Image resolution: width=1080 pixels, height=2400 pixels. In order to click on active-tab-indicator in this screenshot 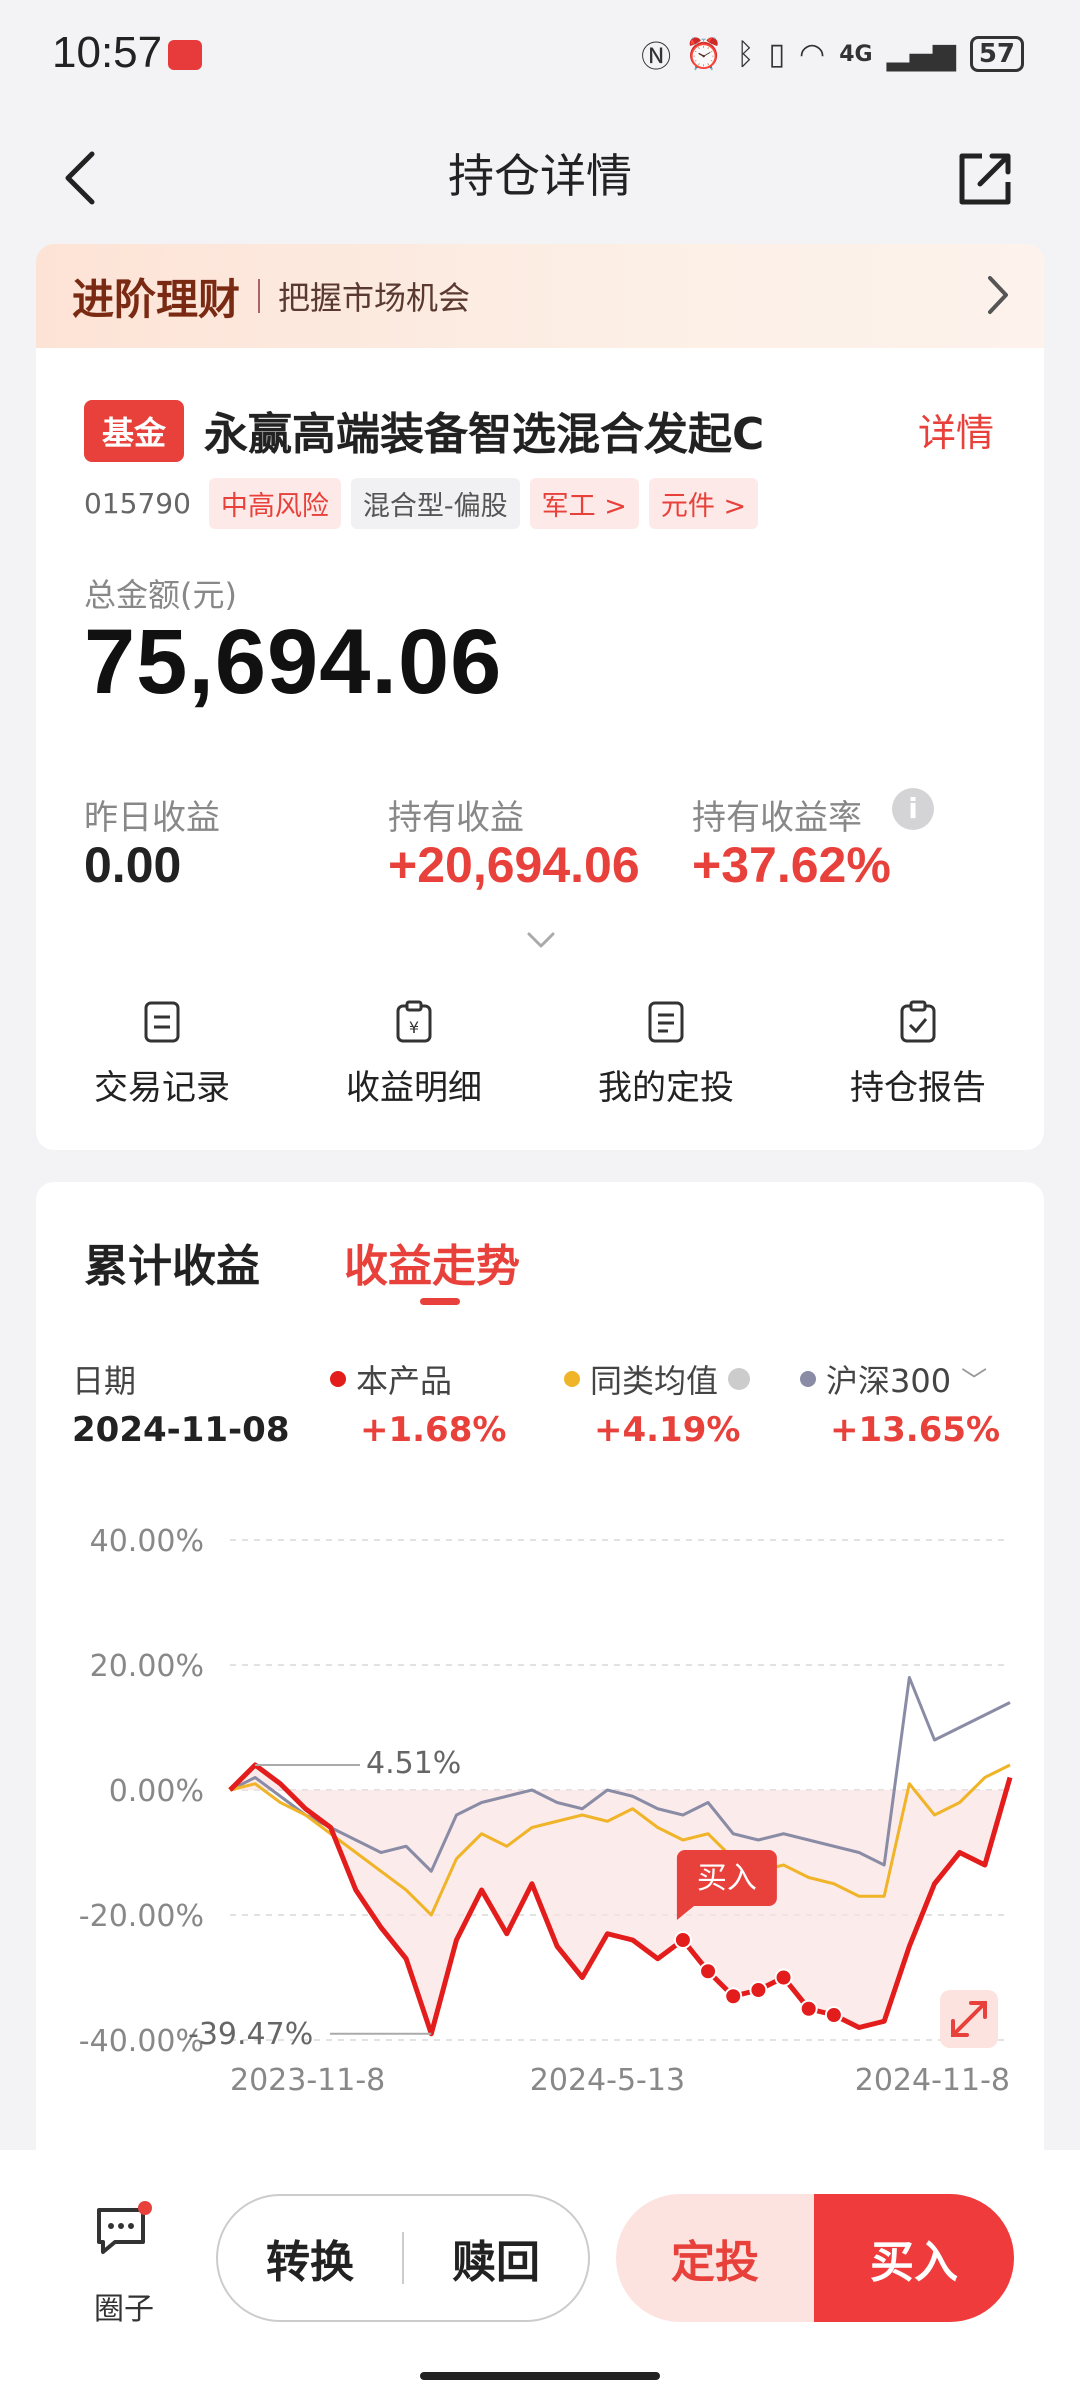, I will do `click(440, 1301)`.